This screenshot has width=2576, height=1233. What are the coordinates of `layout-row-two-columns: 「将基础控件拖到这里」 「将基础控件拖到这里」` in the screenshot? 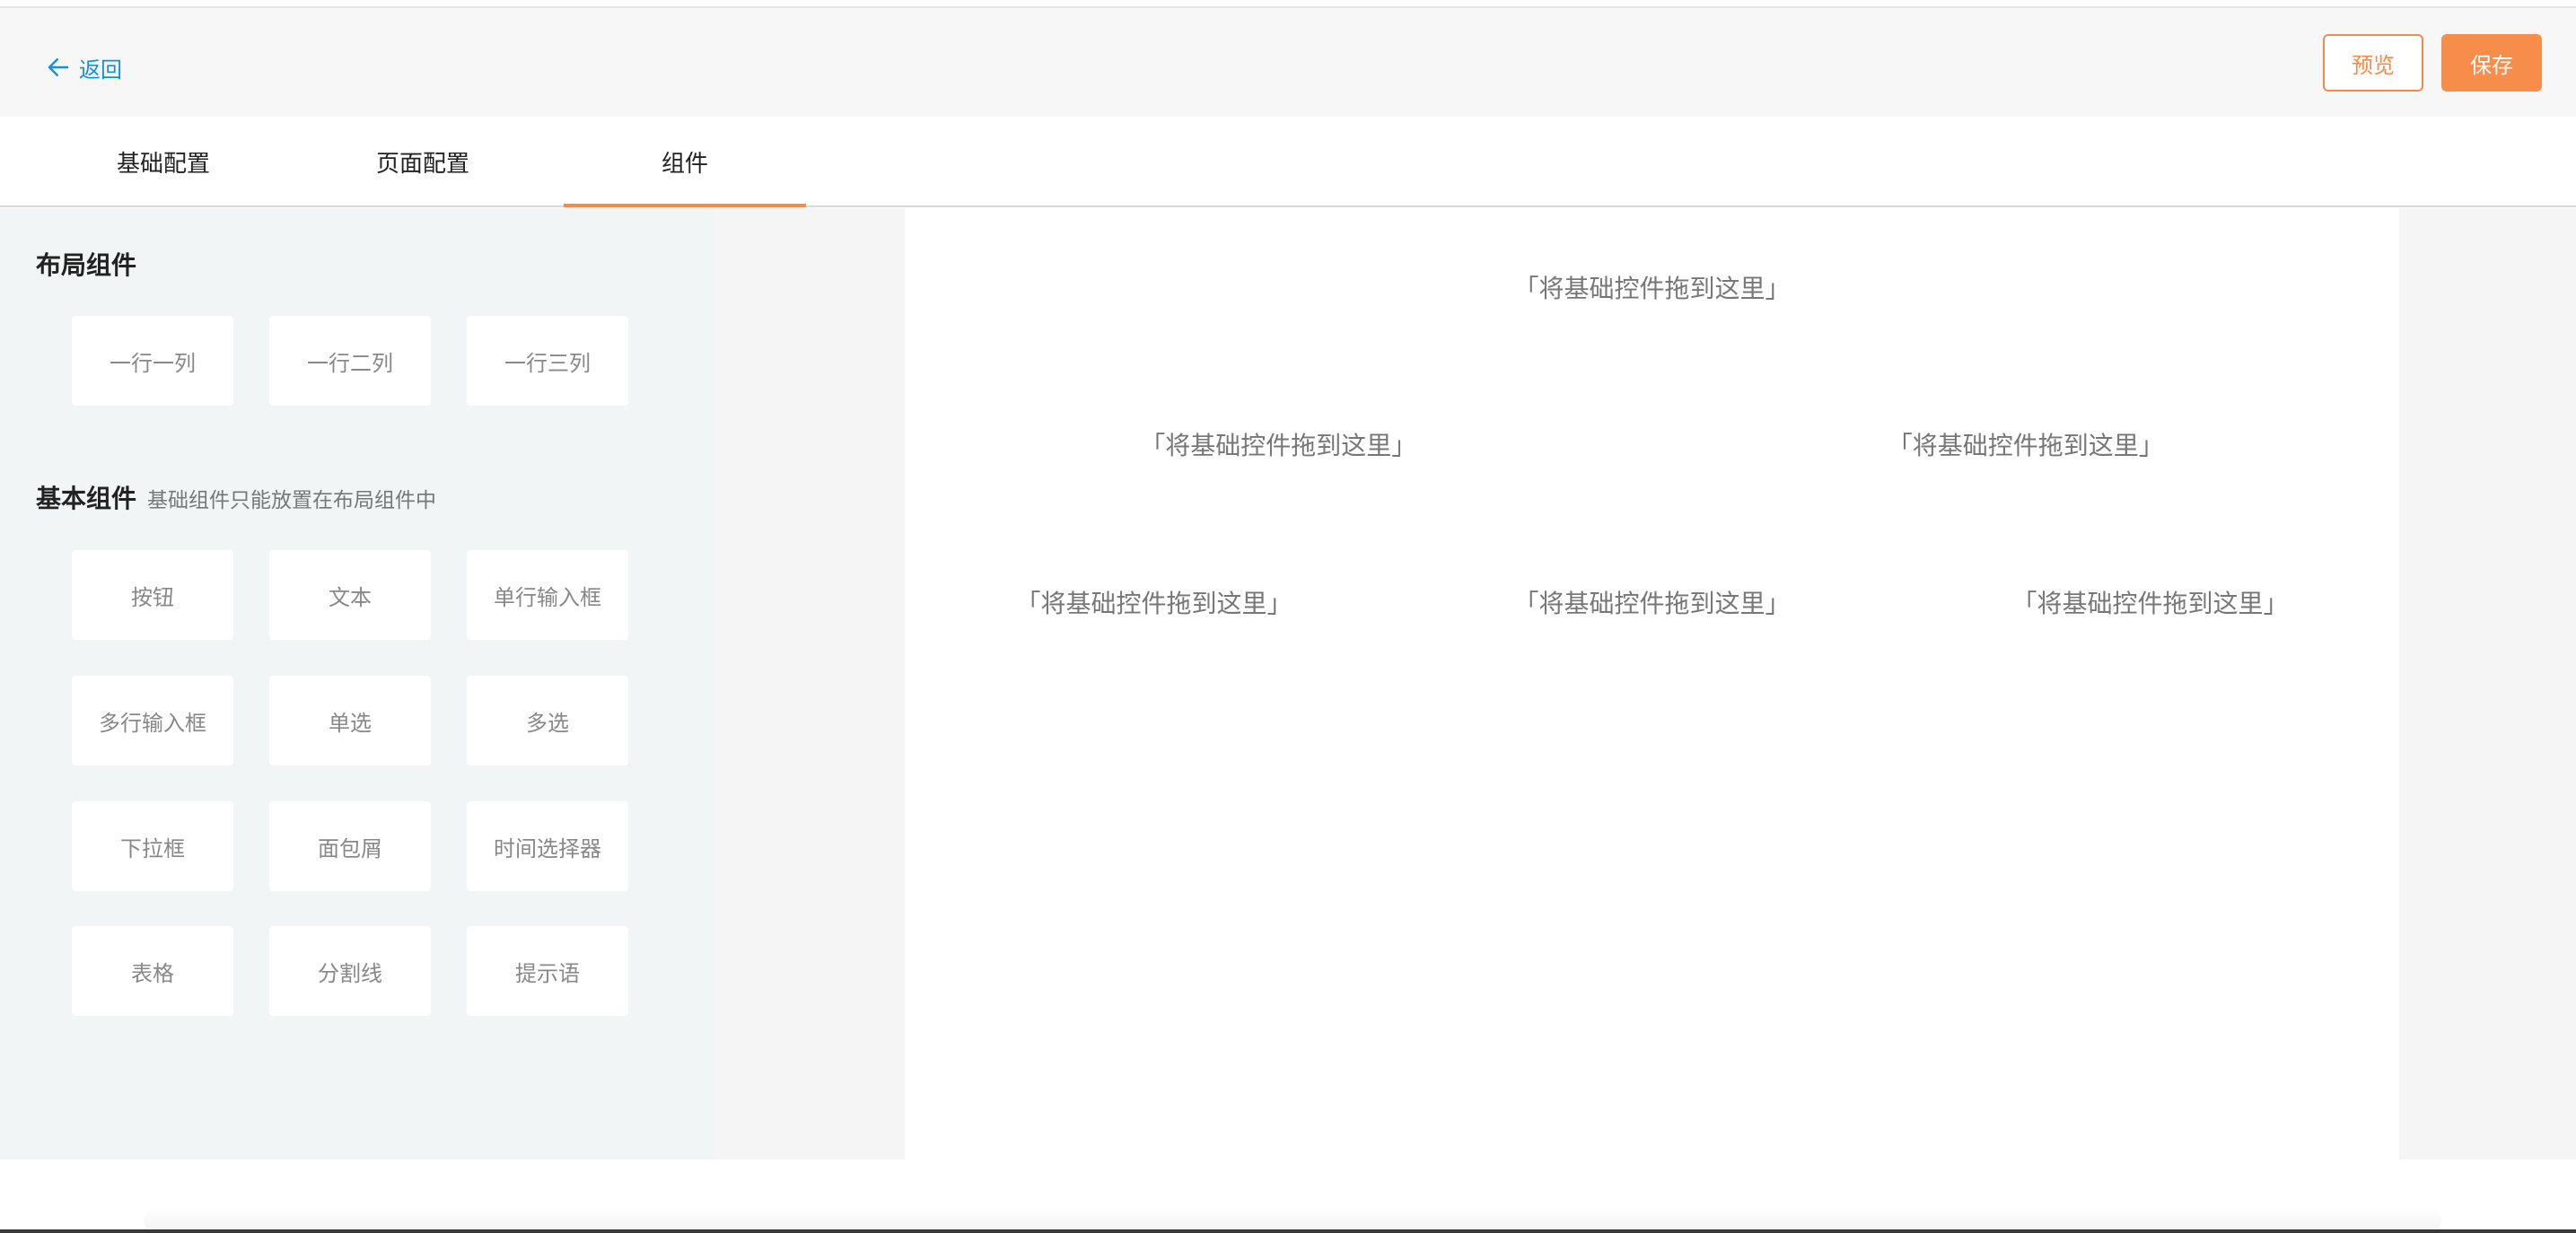 It's located at (1652, 444).